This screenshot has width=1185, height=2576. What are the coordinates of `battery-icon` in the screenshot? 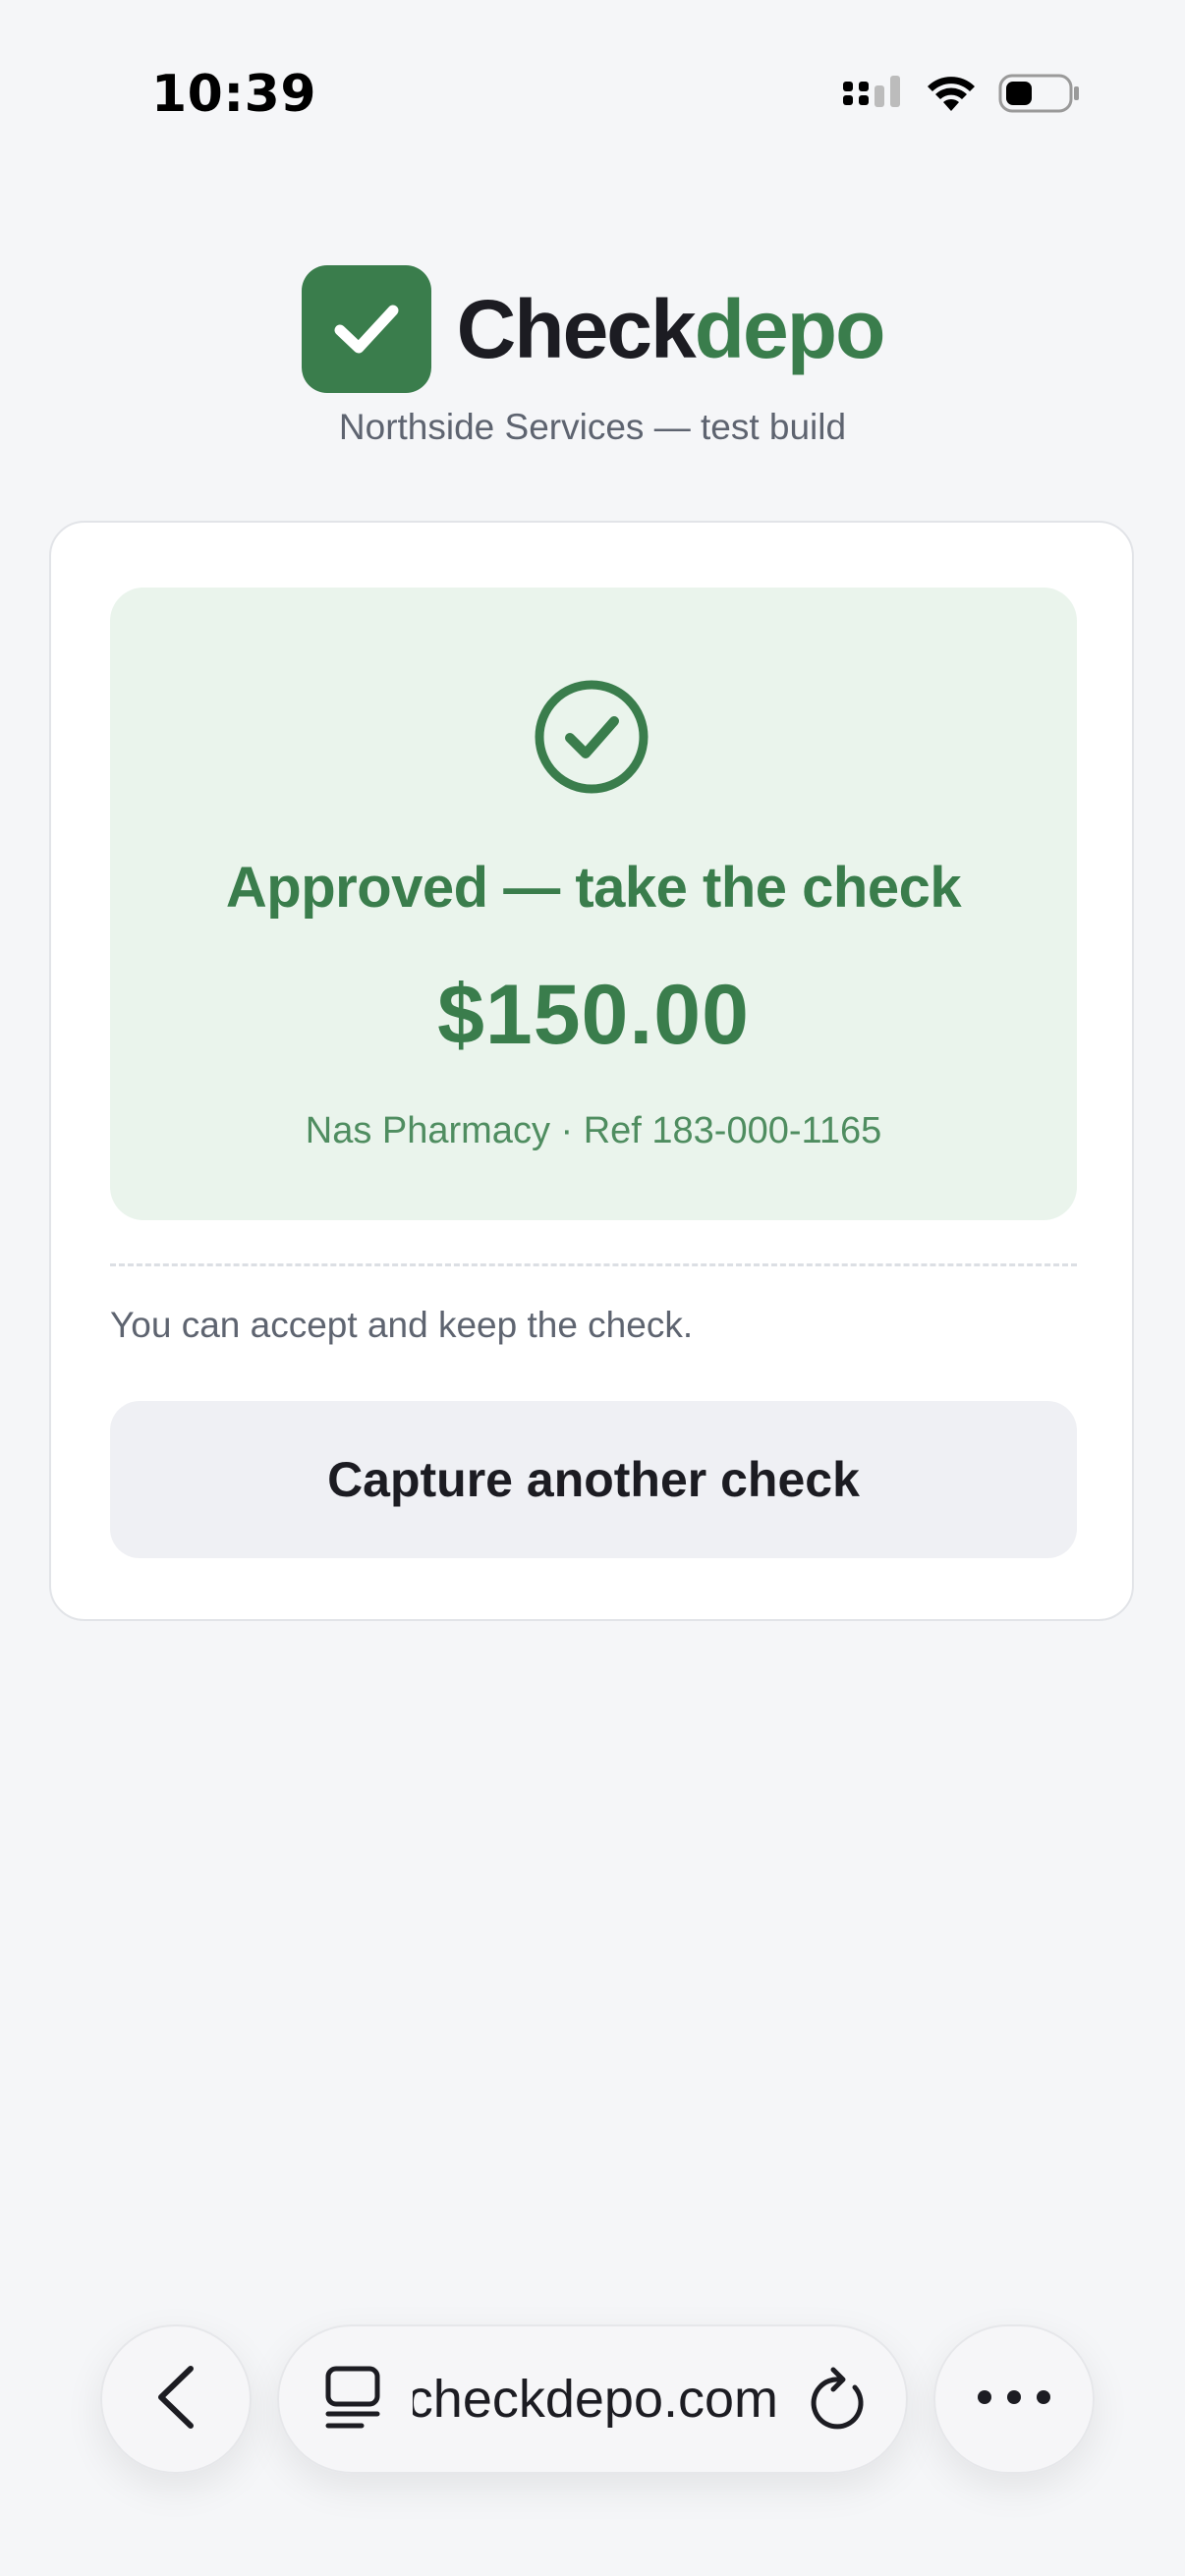 It's located at (1040, 96).